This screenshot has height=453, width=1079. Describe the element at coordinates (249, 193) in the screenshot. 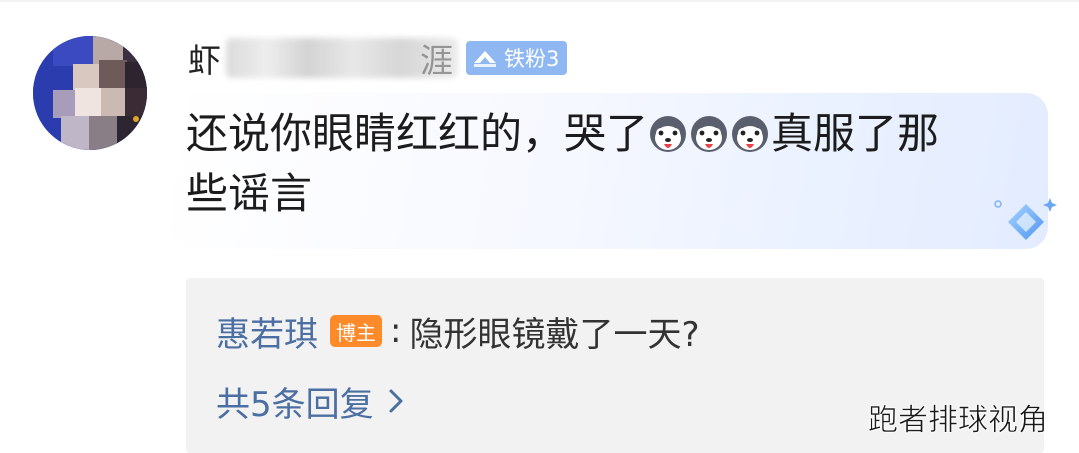

I see `comment-text-line2: 些谣言` at that location.